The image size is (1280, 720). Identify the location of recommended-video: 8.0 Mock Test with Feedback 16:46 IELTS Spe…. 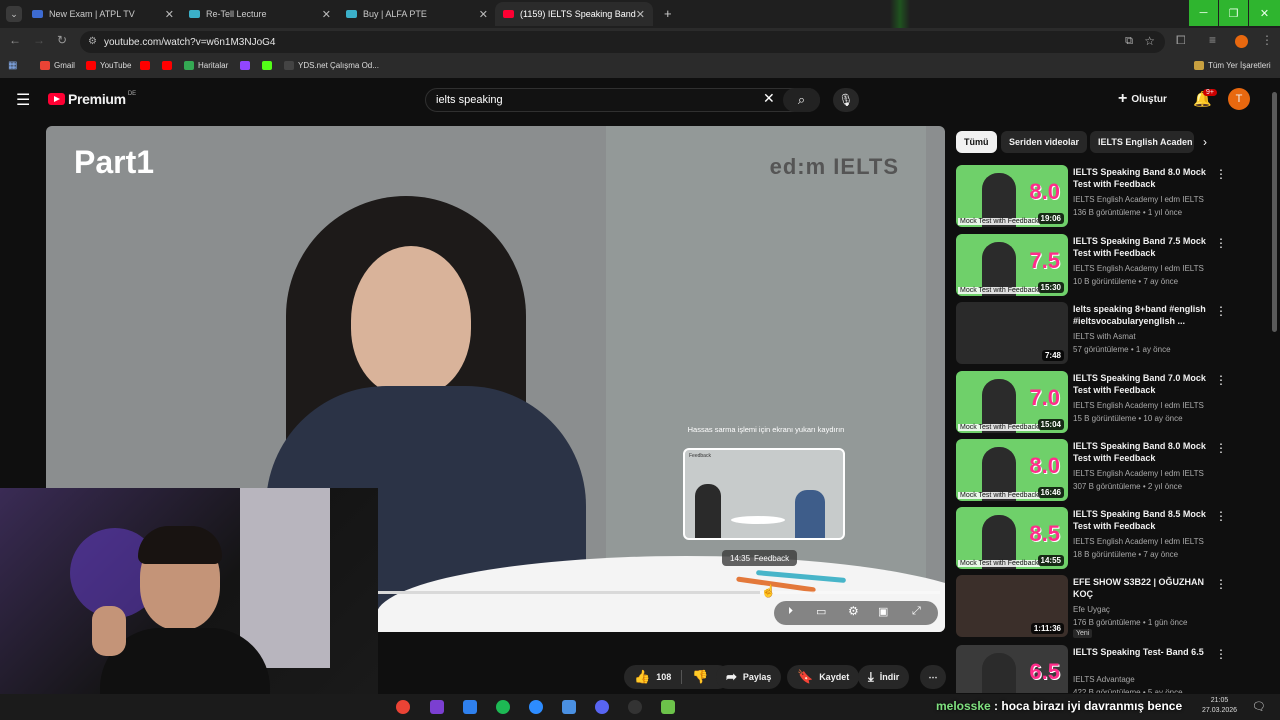
(1106, 471).